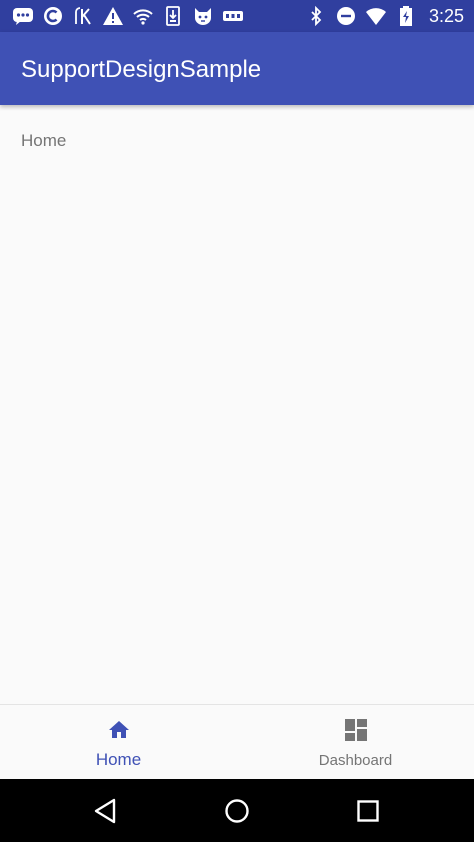  What do you see at coordinates (44, 140) in the screenshot?
I see `content-message: Home` at bounding box center [44, 140].